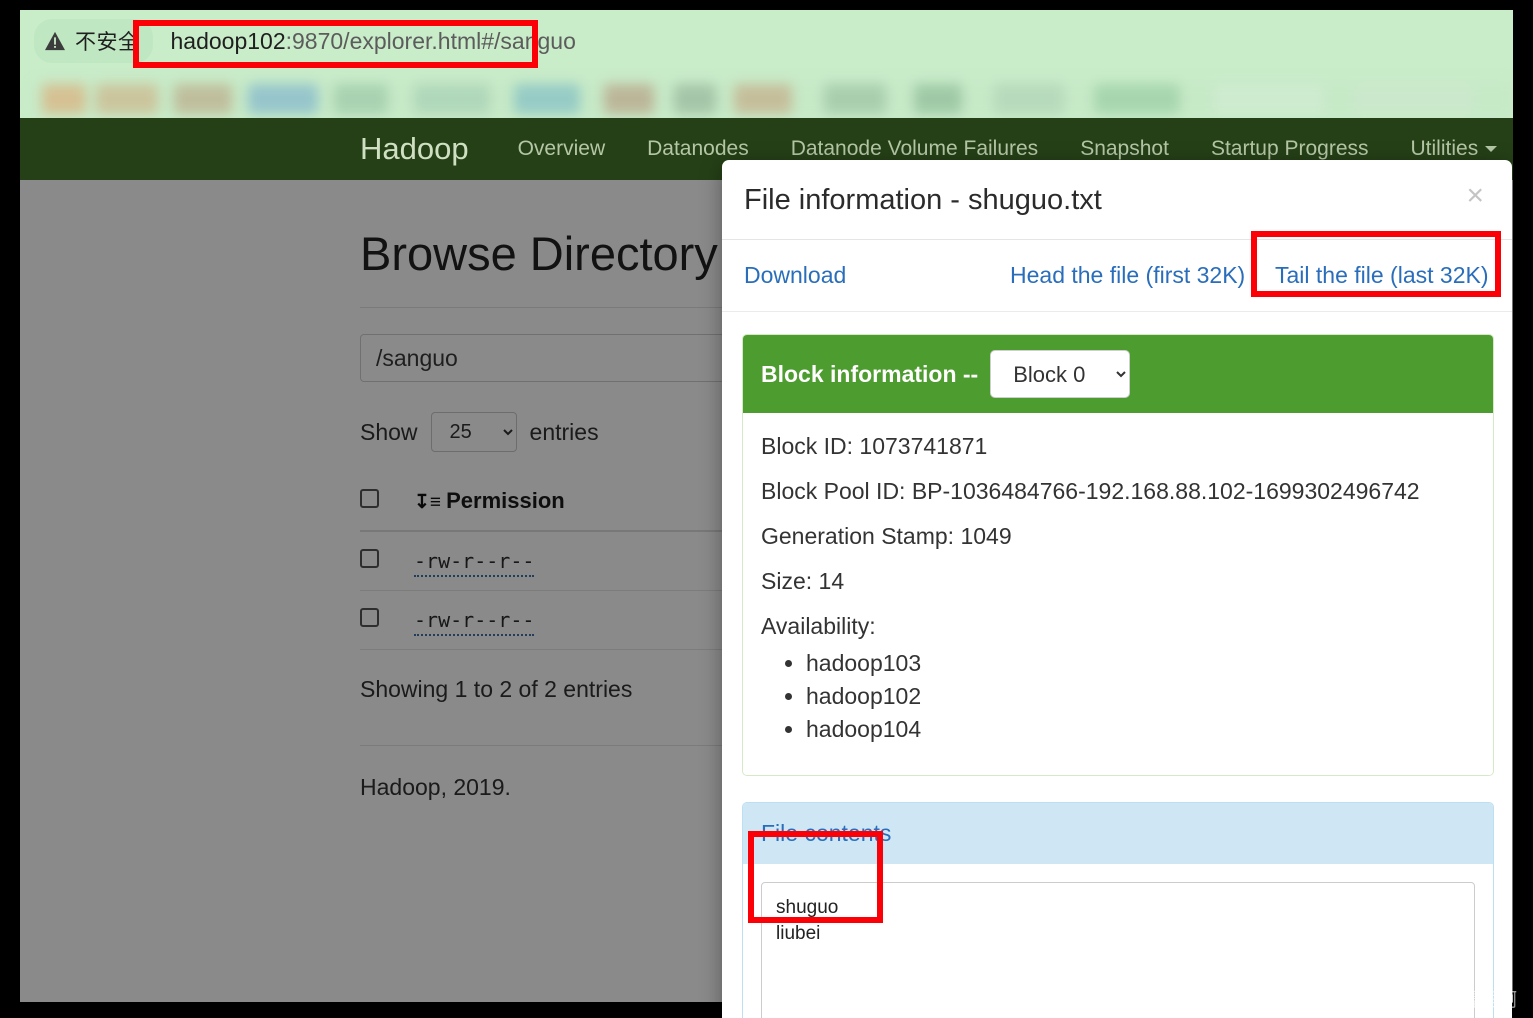 The height and width of the screenshot is (1018, 1533). I want to click on nav-link-utilities-label: Utilities, so click(1444, 148).